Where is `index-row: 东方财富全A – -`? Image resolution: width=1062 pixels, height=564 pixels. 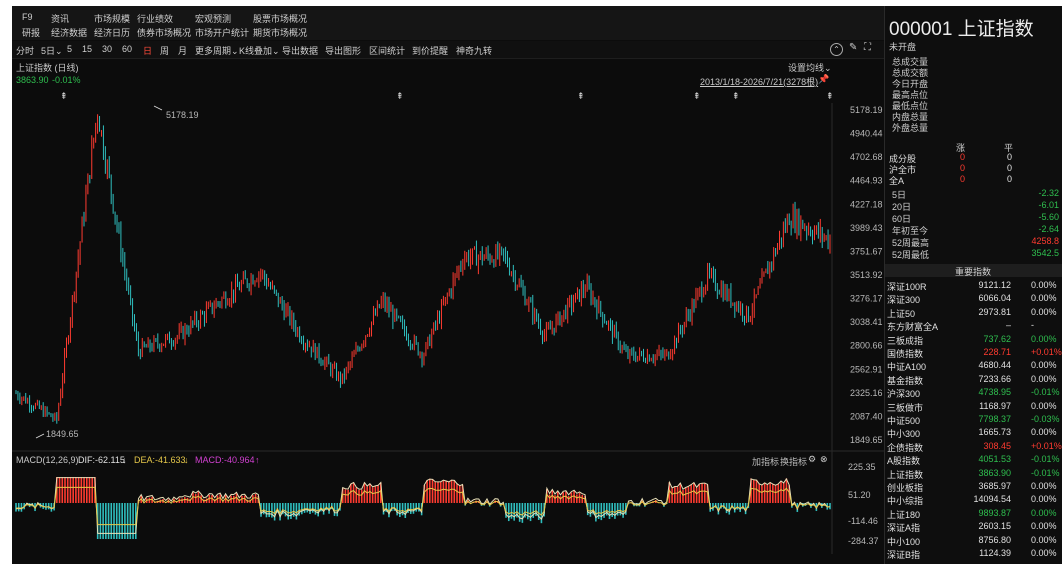 index-row: 东方财富全A – - is located at coordinates (973, 325).